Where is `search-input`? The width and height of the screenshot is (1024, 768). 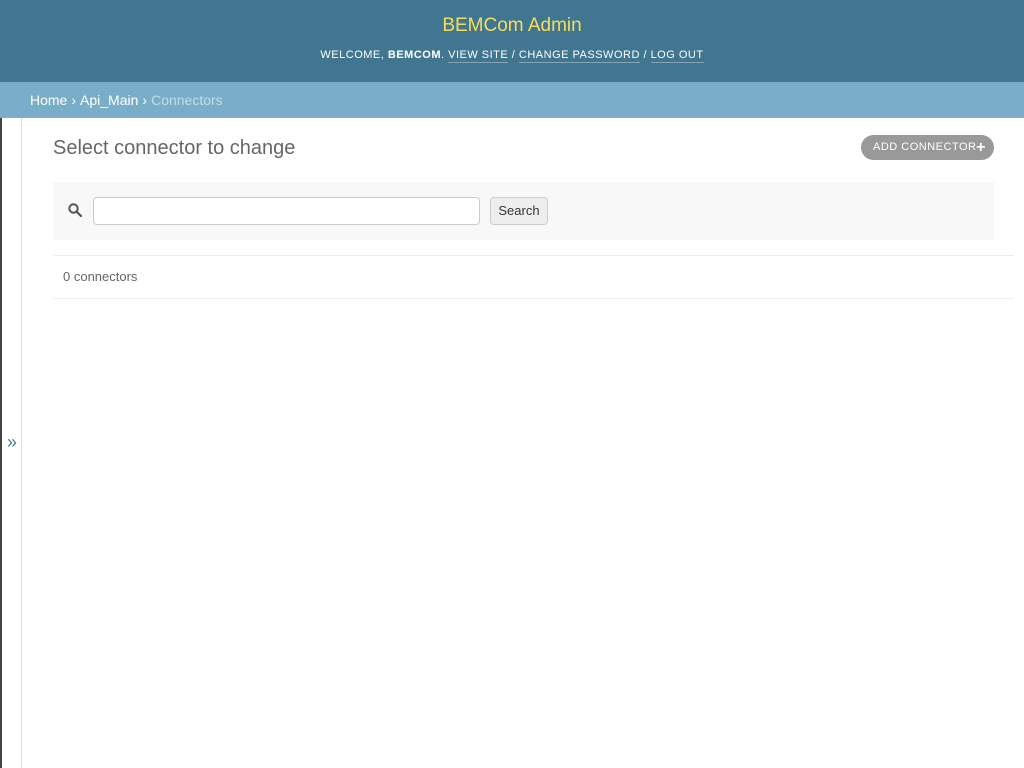 search-input is located at coordinates (286, 211).